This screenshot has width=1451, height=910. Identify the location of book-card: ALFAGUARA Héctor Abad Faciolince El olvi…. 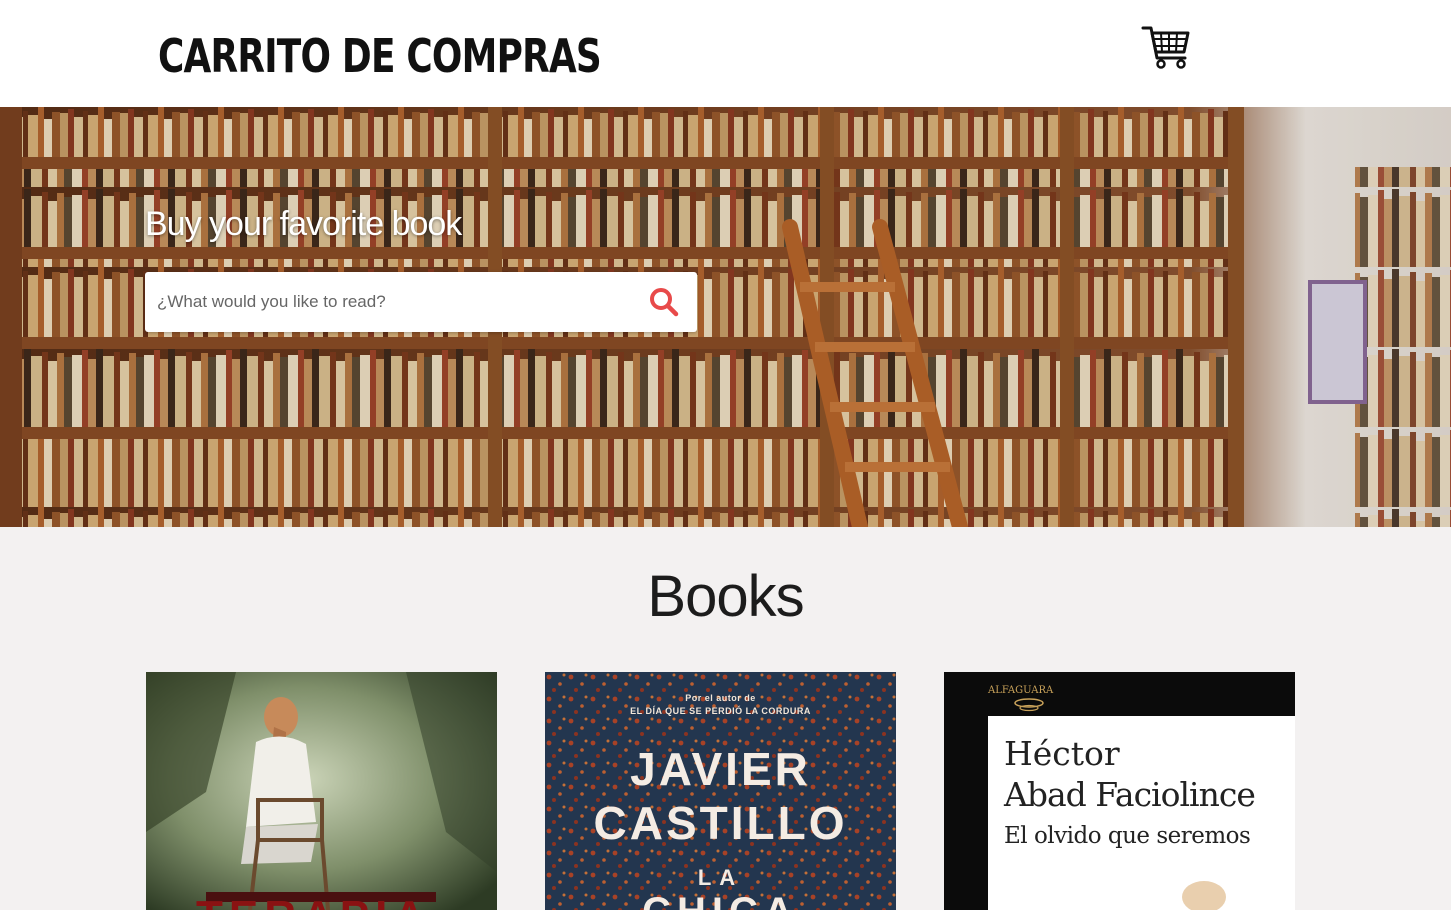
(1119, 791).